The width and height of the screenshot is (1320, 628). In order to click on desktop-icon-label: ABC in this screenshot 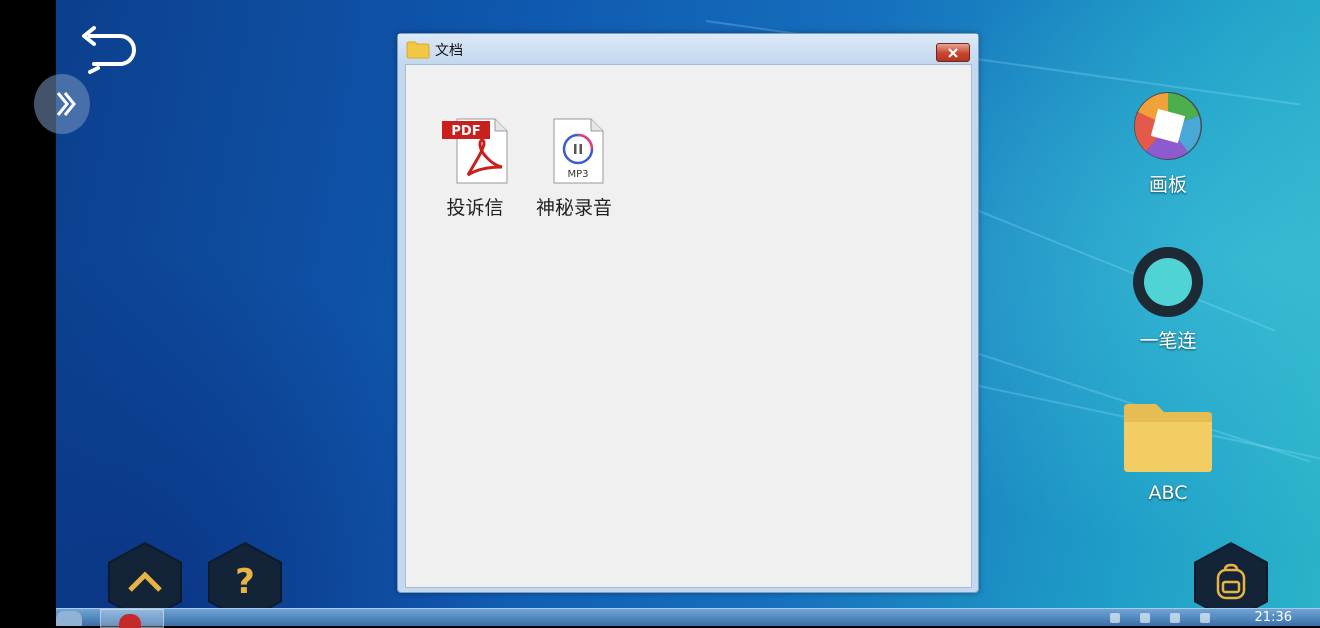, I will do `click(1168, 493)`.